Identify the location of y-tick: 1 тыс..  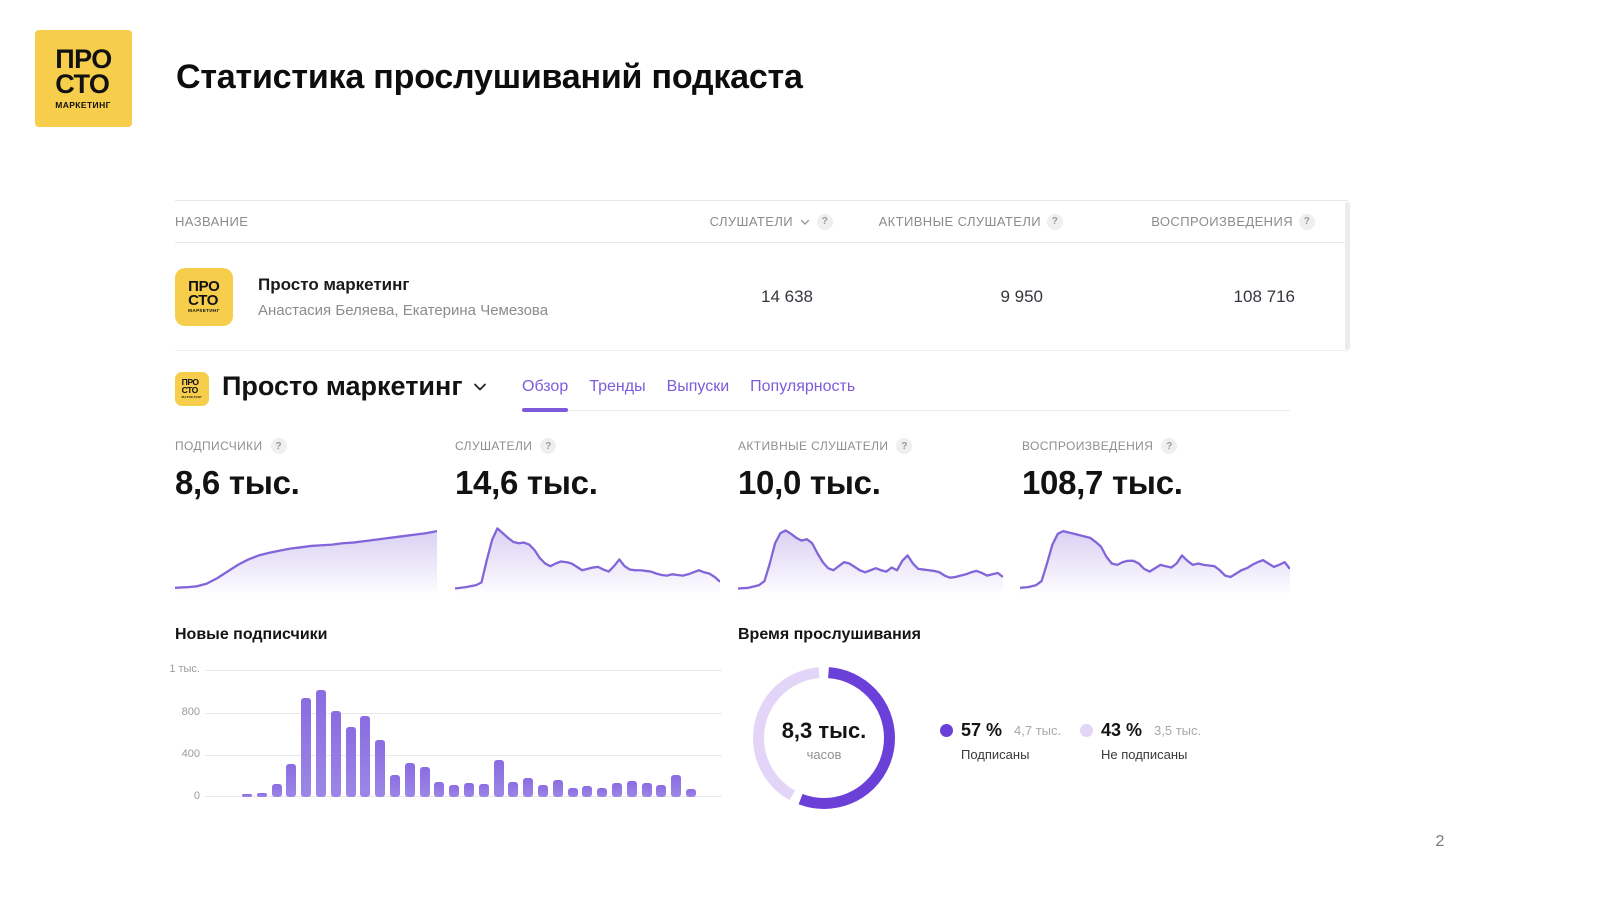
(184, 669).